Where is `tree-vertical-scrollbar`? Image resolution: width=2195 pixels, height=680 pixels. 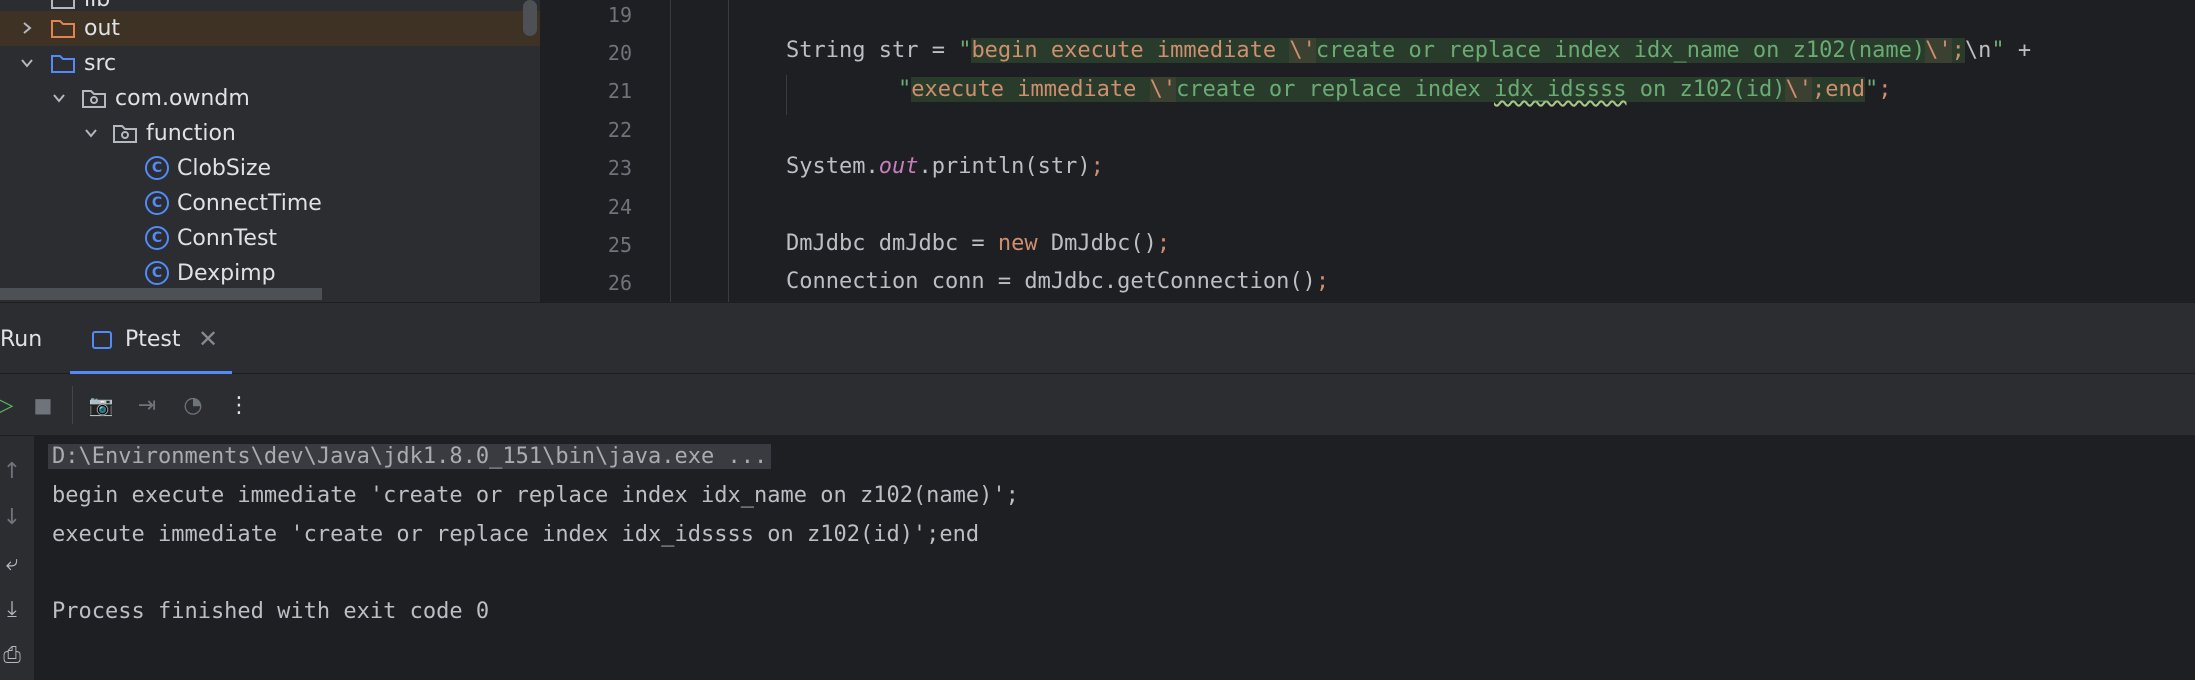 tree-vertical-scrollbar is located at coordinates (530, 18).